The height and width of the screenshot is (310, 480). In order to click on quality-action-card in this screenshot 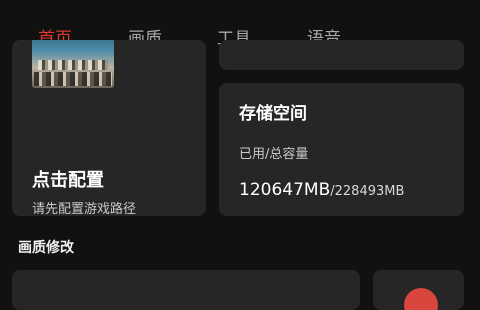, I will do `click(418, 290)`.